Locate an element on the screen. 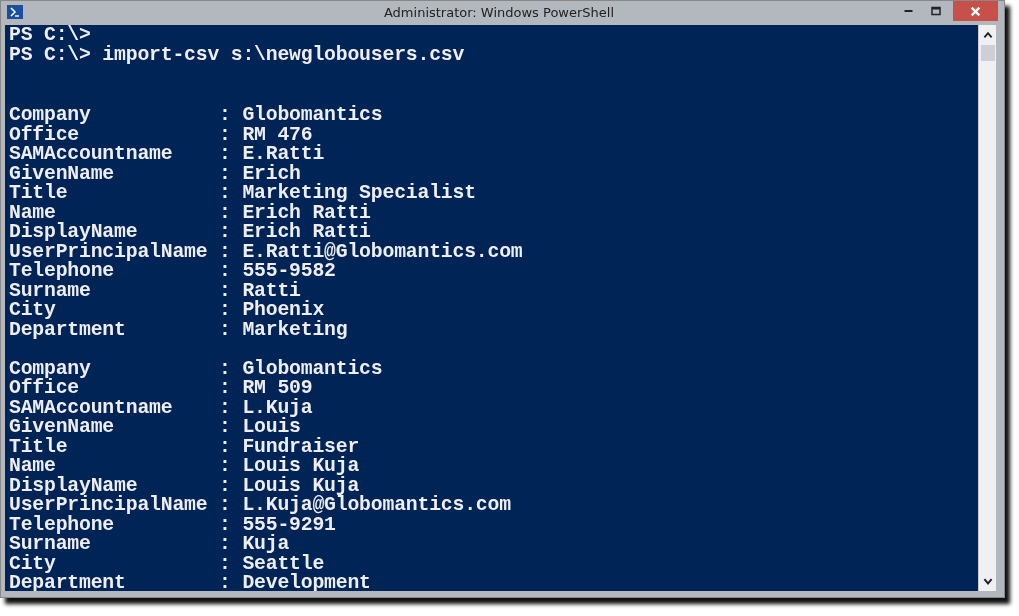 This screenshot has width=1019, height=616. console-line: City : Seattle is located at coordinates (167, 564).